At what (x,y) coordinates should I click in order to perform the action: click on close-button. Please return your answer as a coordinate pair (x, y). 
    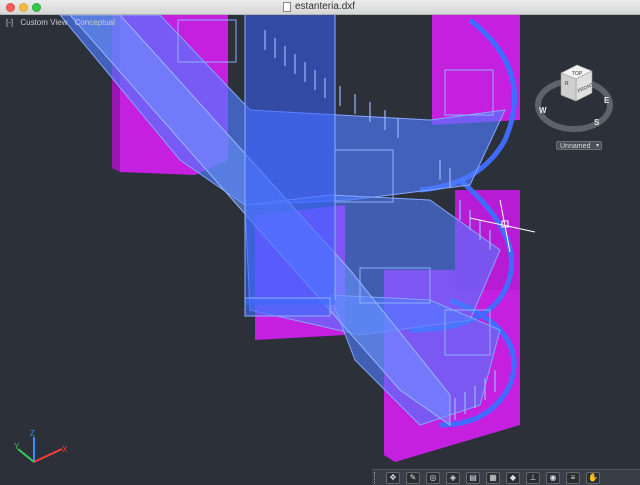
    Looking at the image, I should click on (10, 7).